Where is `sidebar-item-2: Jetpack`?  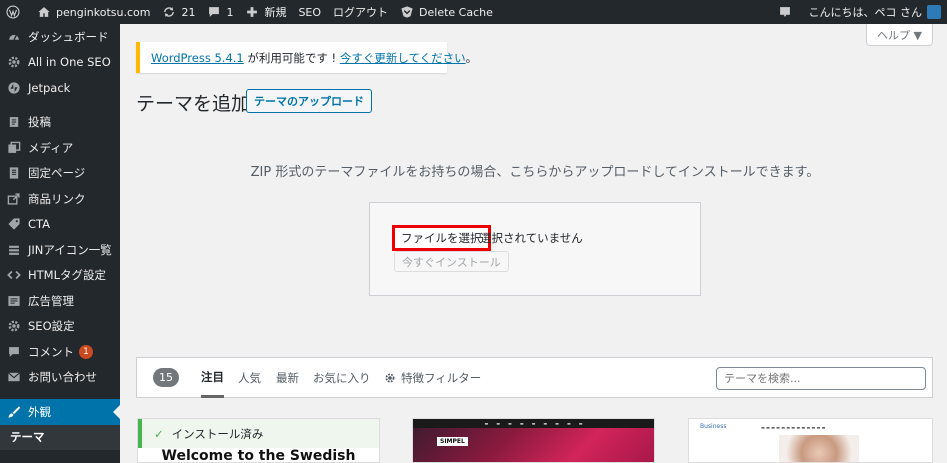 sidebar-item-2: Jetpack is located at coordinates (60, 88).